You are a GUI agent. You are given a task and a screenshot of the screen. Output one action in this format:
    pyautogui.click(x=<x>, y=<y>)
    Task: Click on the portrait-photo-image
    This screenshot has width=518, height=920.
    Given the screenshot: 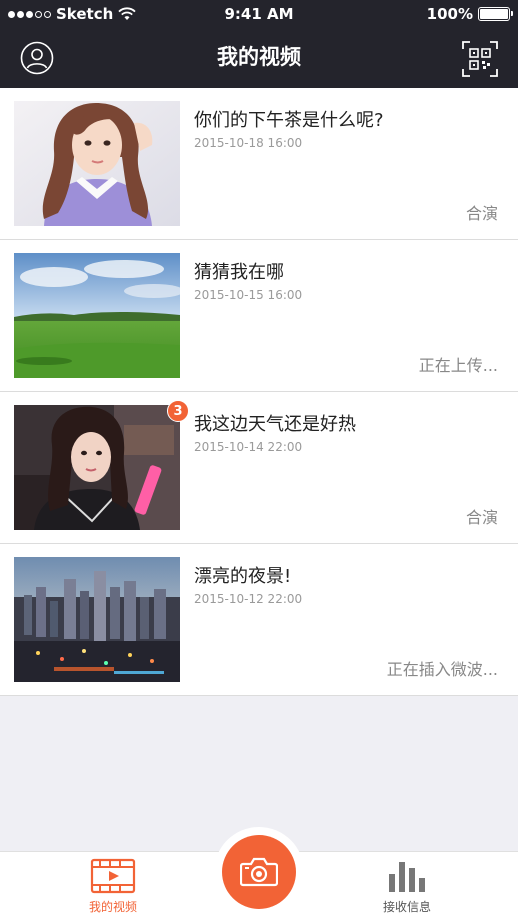 What is the action you would take?
    pyautogui.click(x=97, y=163)
    